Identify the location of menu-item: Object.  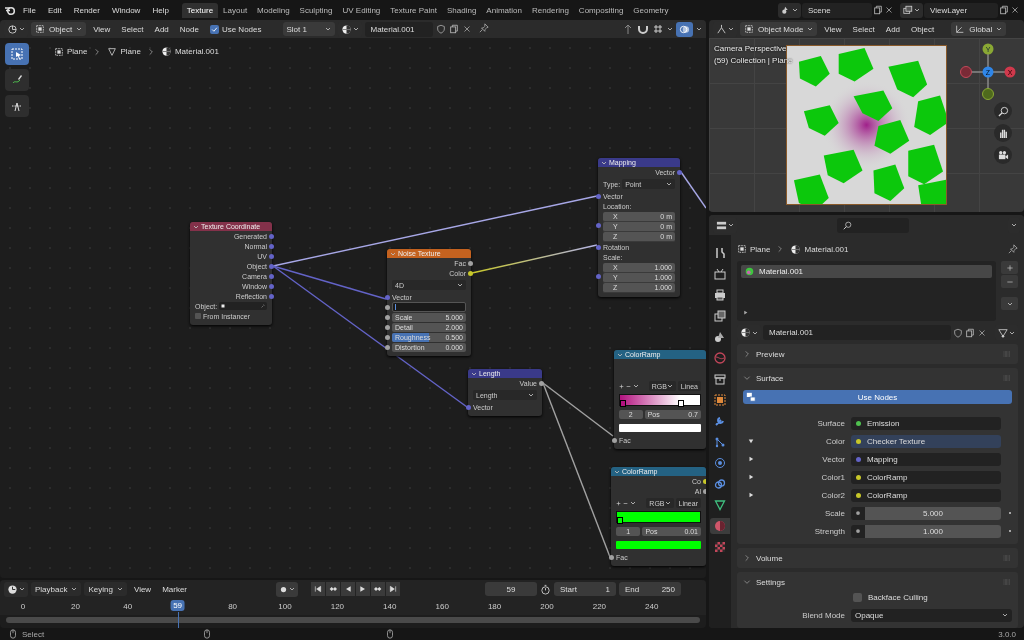
(923, 29).